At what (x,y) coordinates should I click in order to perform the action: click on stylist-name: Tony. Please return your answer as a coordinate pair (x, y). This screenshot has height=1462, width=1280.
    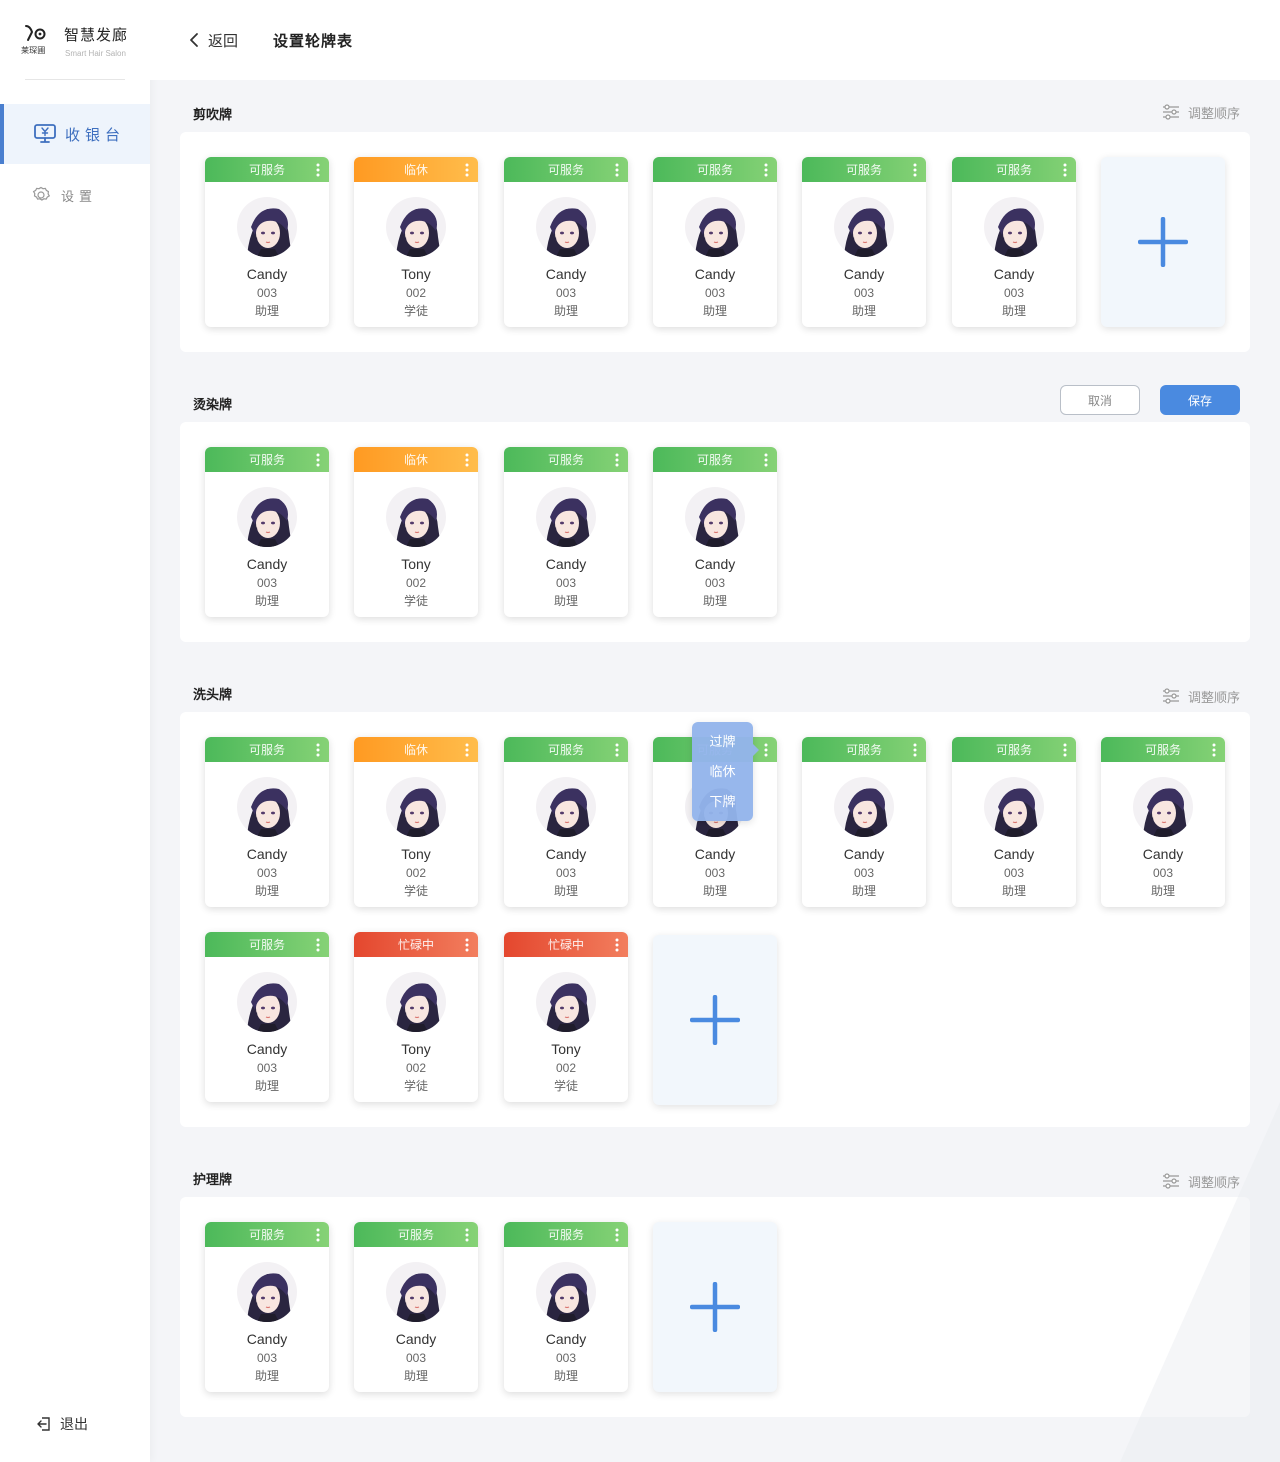
    Looking at the image, I should click on (566, 1049).